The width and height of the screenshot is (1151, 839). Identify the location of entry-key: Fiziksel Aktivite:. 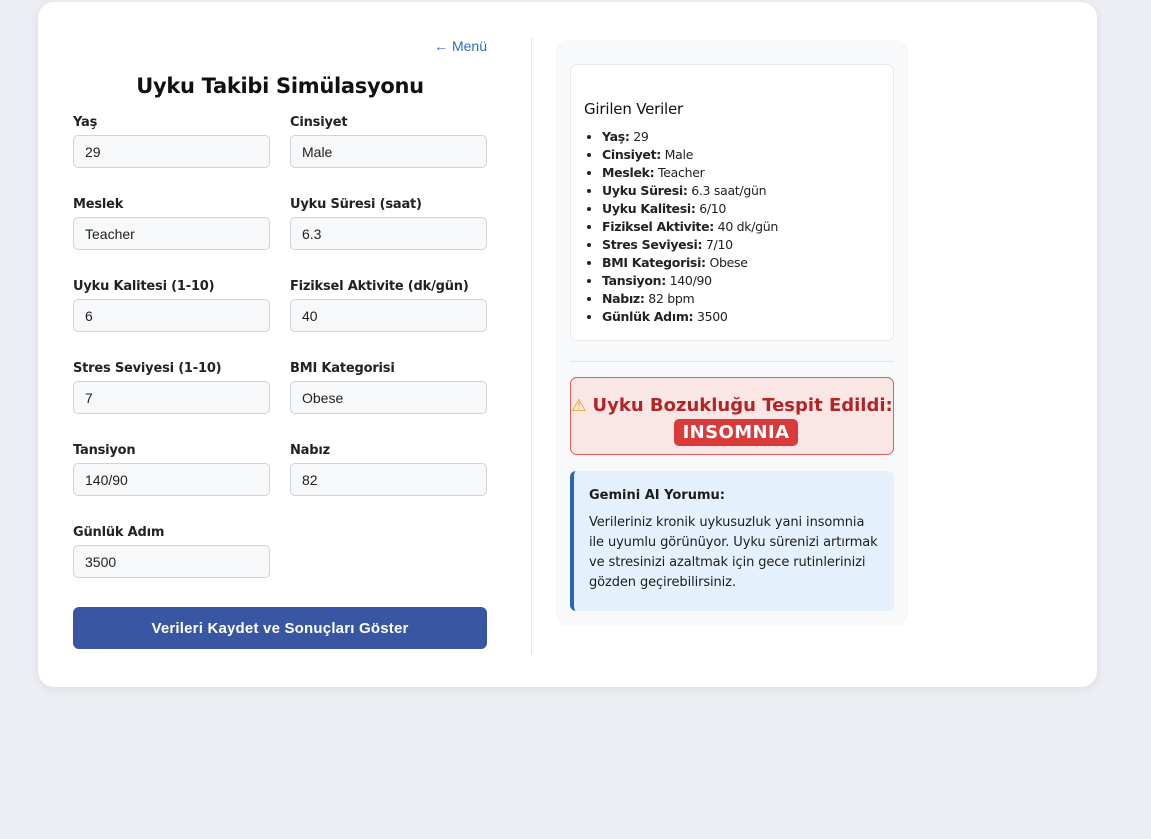
(658, 226).